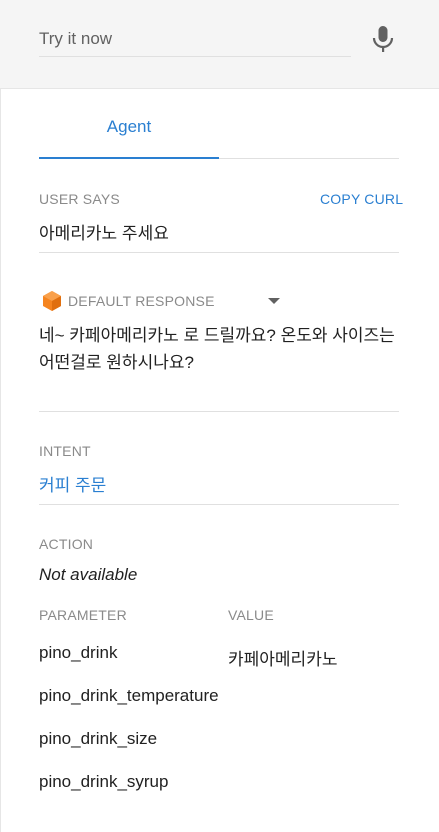 The height and width of the screenshot is (832, 439). I want to click on parameter-header: PARAMETER, so click(83, 615).